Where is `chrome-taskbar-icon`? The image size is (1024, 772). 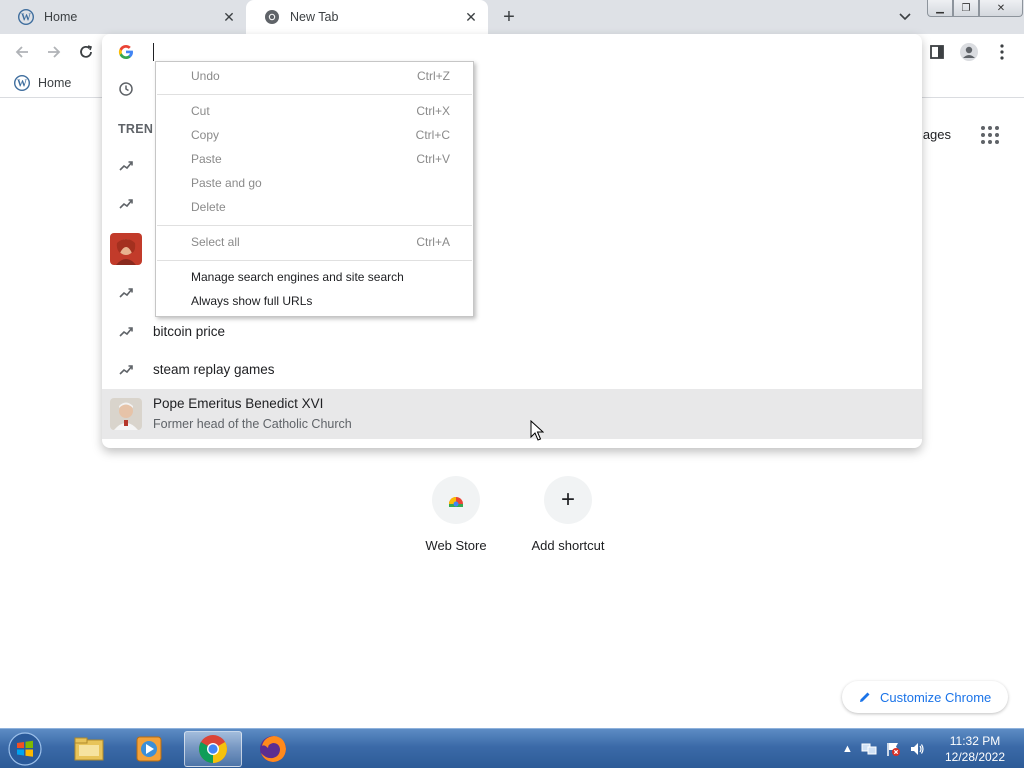 chrome-taskbar-icon is located at coordinates (213, 749).